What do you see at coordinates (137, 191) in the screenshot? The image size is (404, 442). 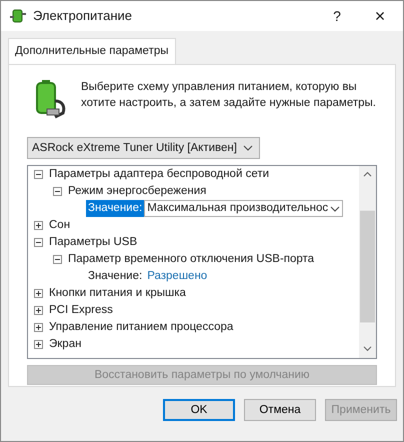 I see `tree-item: Режим энергосбережения` at bounding box center [137, 191].